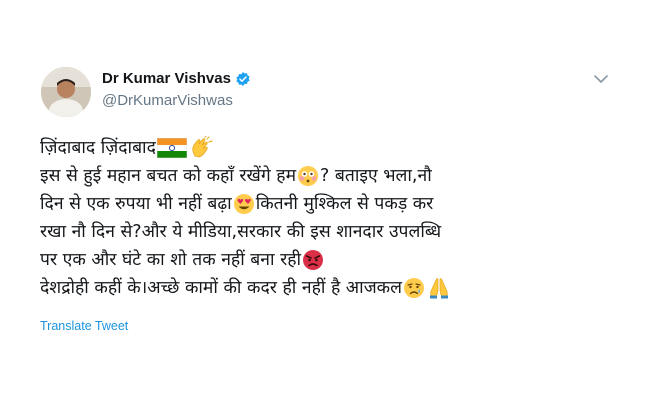 The height and width of the screenshot is (400, 650). What do you see at coordinates (313, 260) in the screenshot?
I see `angry-face-icon` at bounding box center [313, 260].